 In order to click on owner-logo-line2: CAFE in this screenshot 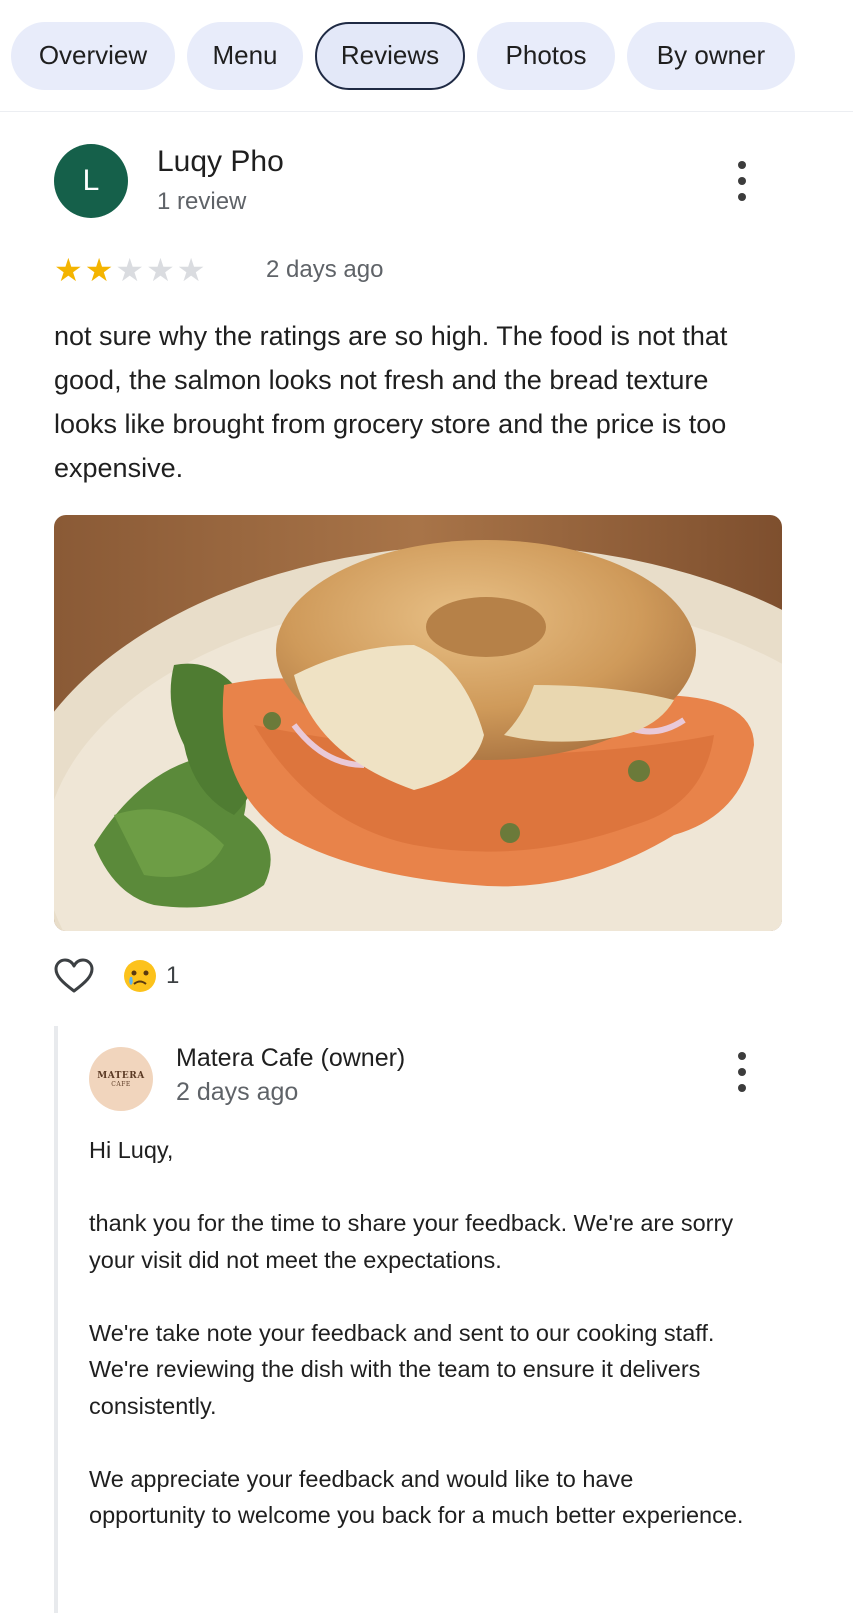, I will do `click(121, 1084)`.